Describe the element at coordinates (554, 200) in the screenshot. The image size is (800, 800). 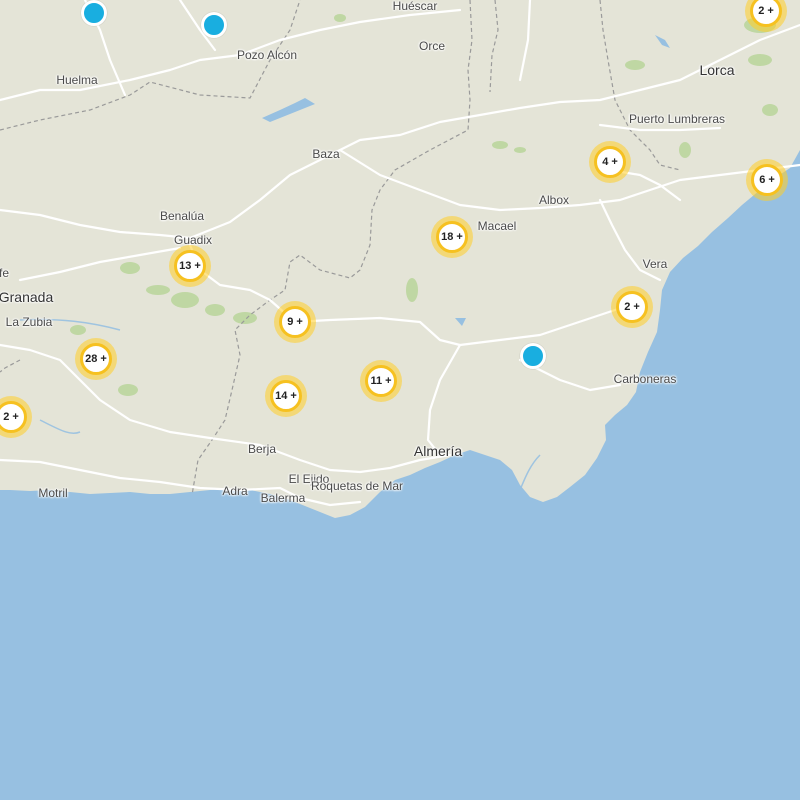
I see `place-label-albox: Albox` at that location.